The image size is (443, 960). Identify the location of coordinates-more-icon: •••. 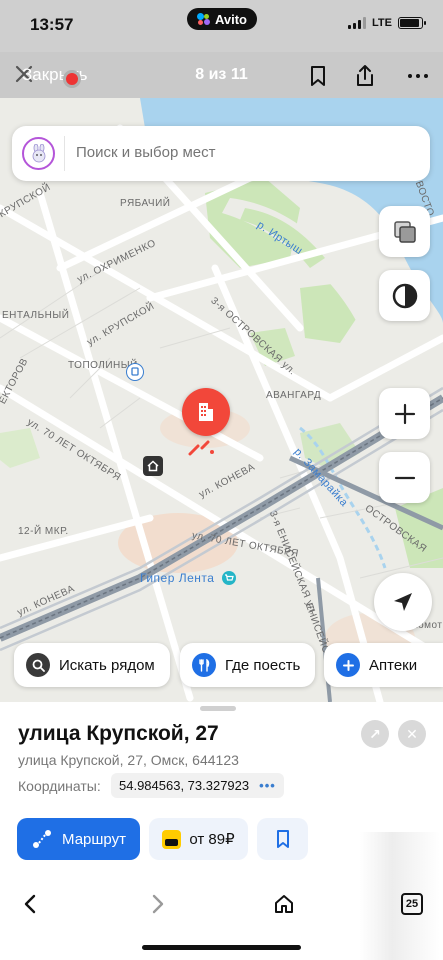
(267, 785).